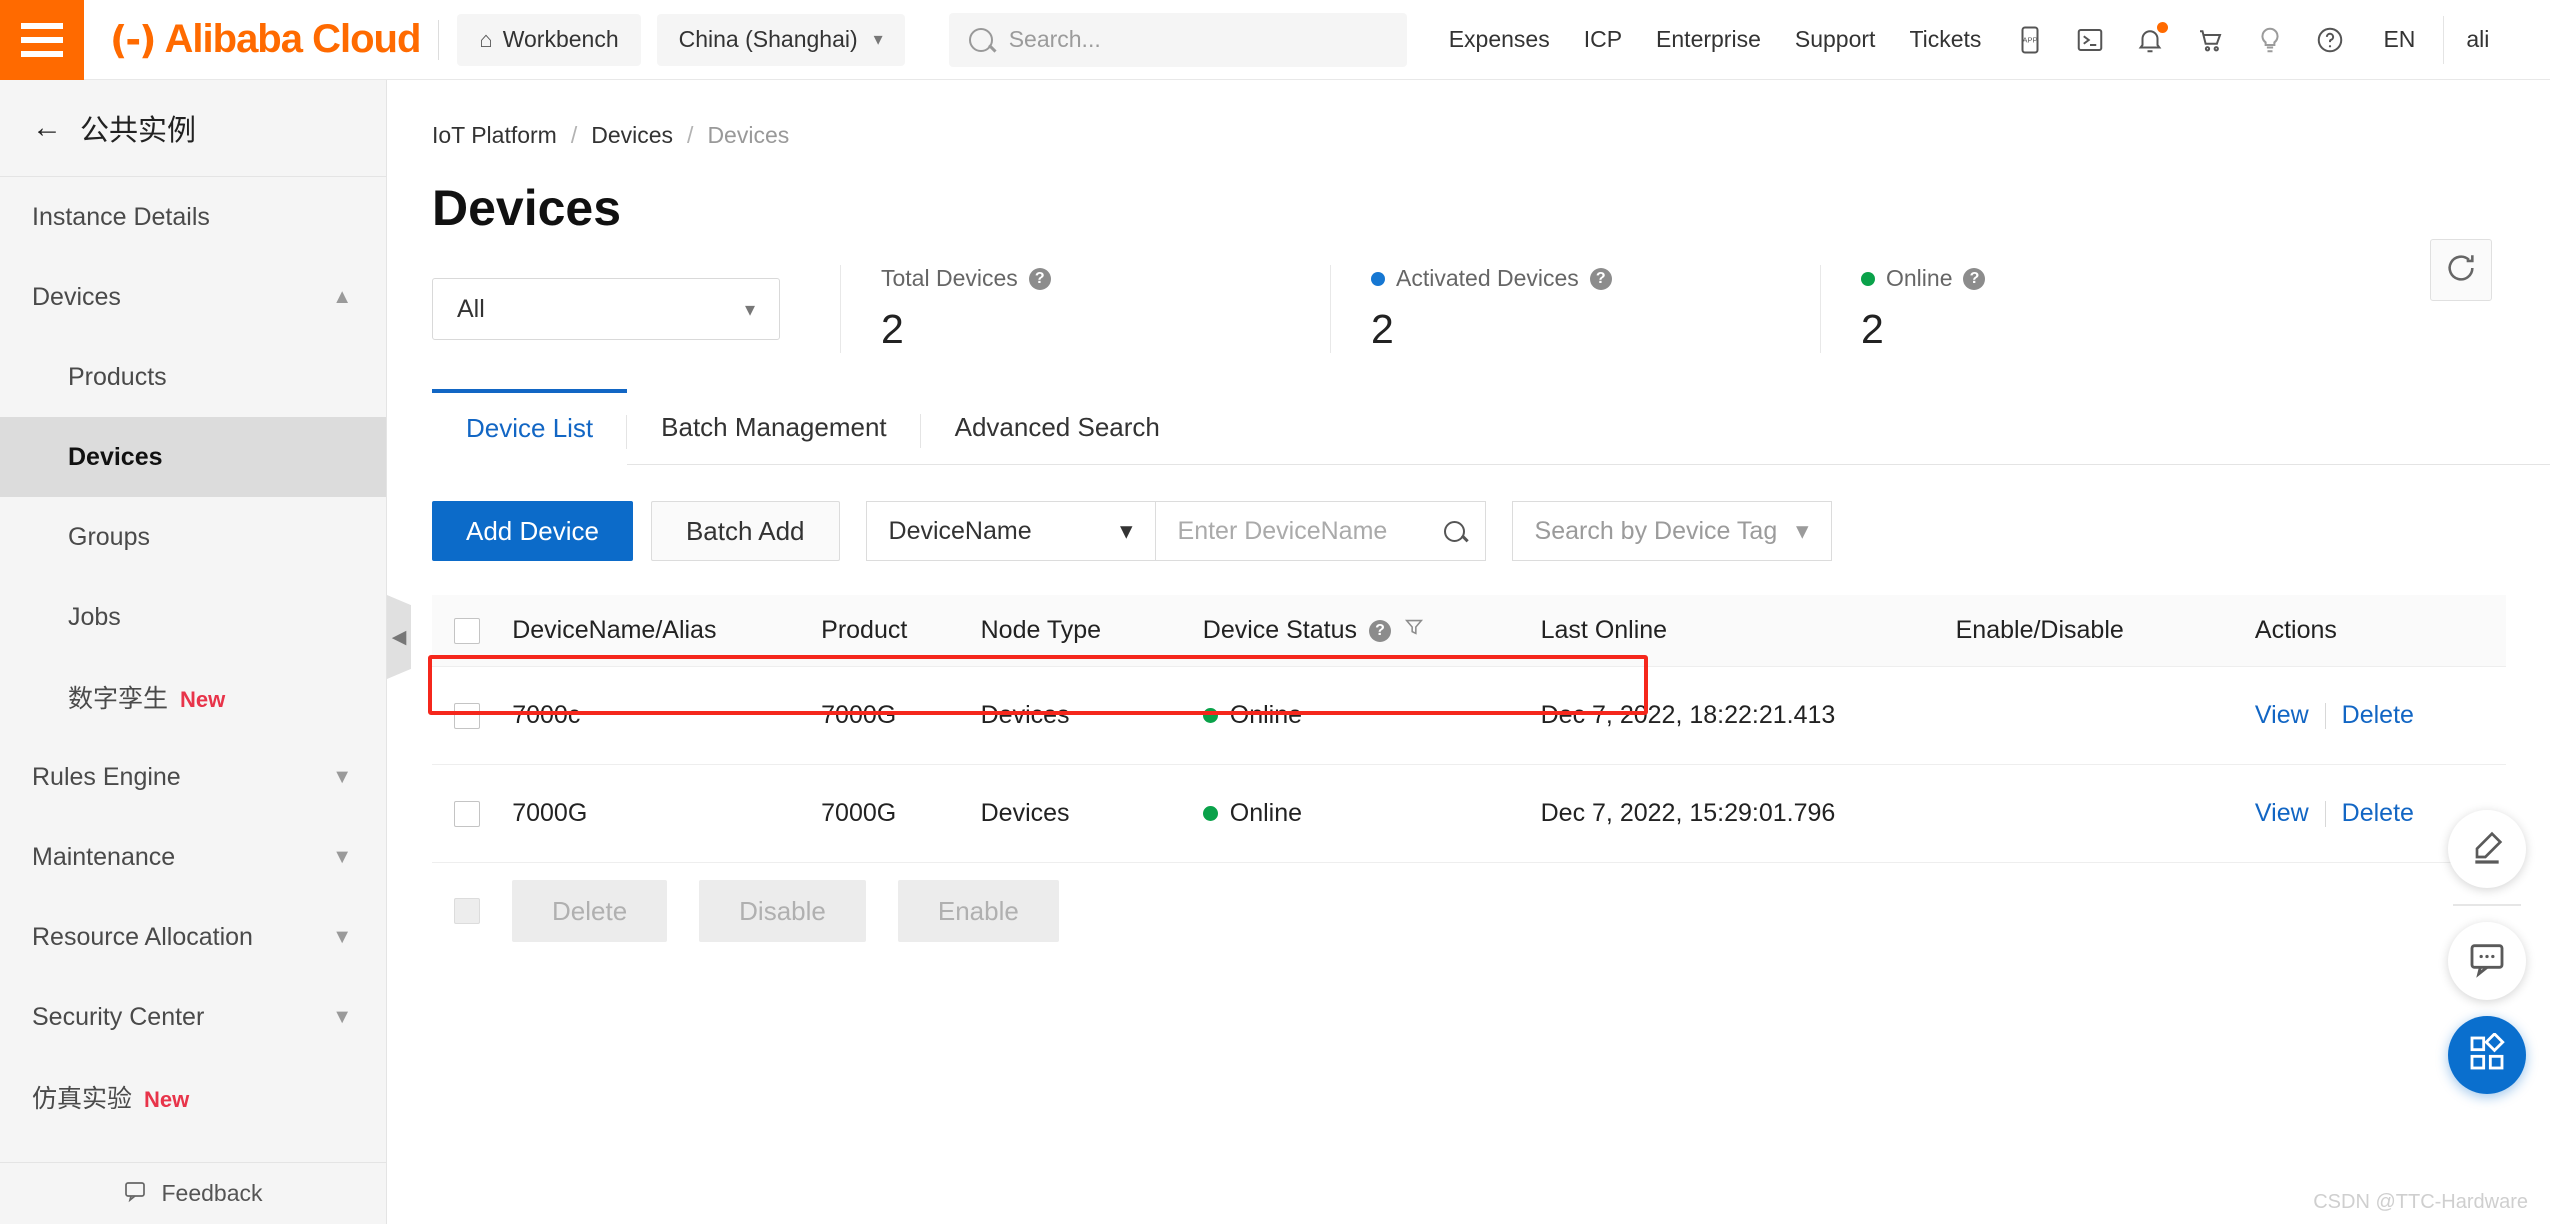 This screenshot has width=2550, height=1224. What do you see at coordinates (1835, 39) in the screenshot?
I see `nav-support: Support` at bounding box center [1835, 39].